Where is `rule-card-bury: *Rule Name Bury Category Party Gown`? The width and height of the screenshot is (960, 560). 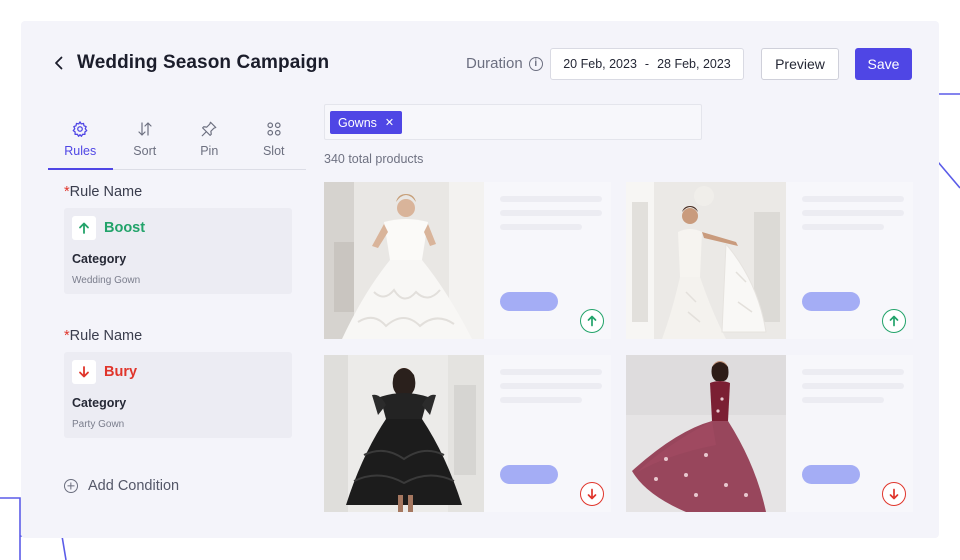
rule-card-bury: *Rule Name Bury Category Party Gown is located at coordinates (178, 383).